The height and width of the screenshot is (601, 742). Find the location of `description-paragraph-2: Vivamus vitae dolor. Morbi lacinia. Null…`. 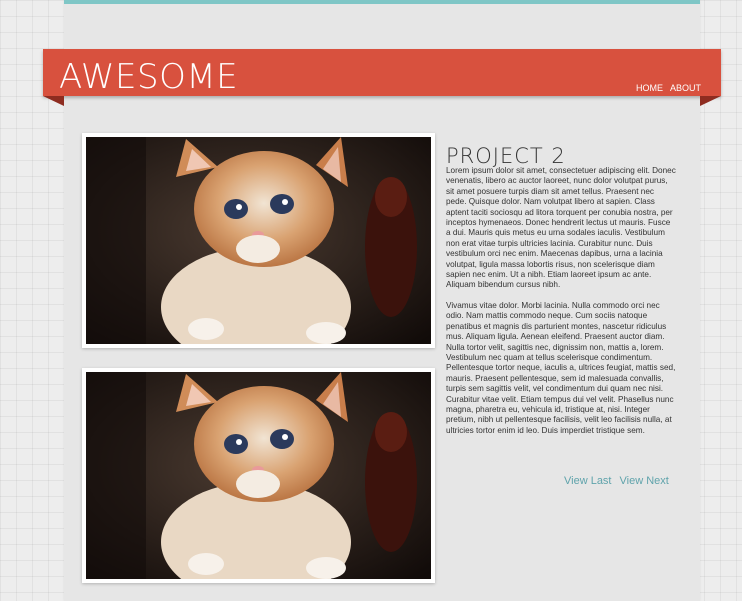

description-paragraph-2: Vivamus vitae dolor. Morbi lacinia. Null… is located at coordinates (561, 367).